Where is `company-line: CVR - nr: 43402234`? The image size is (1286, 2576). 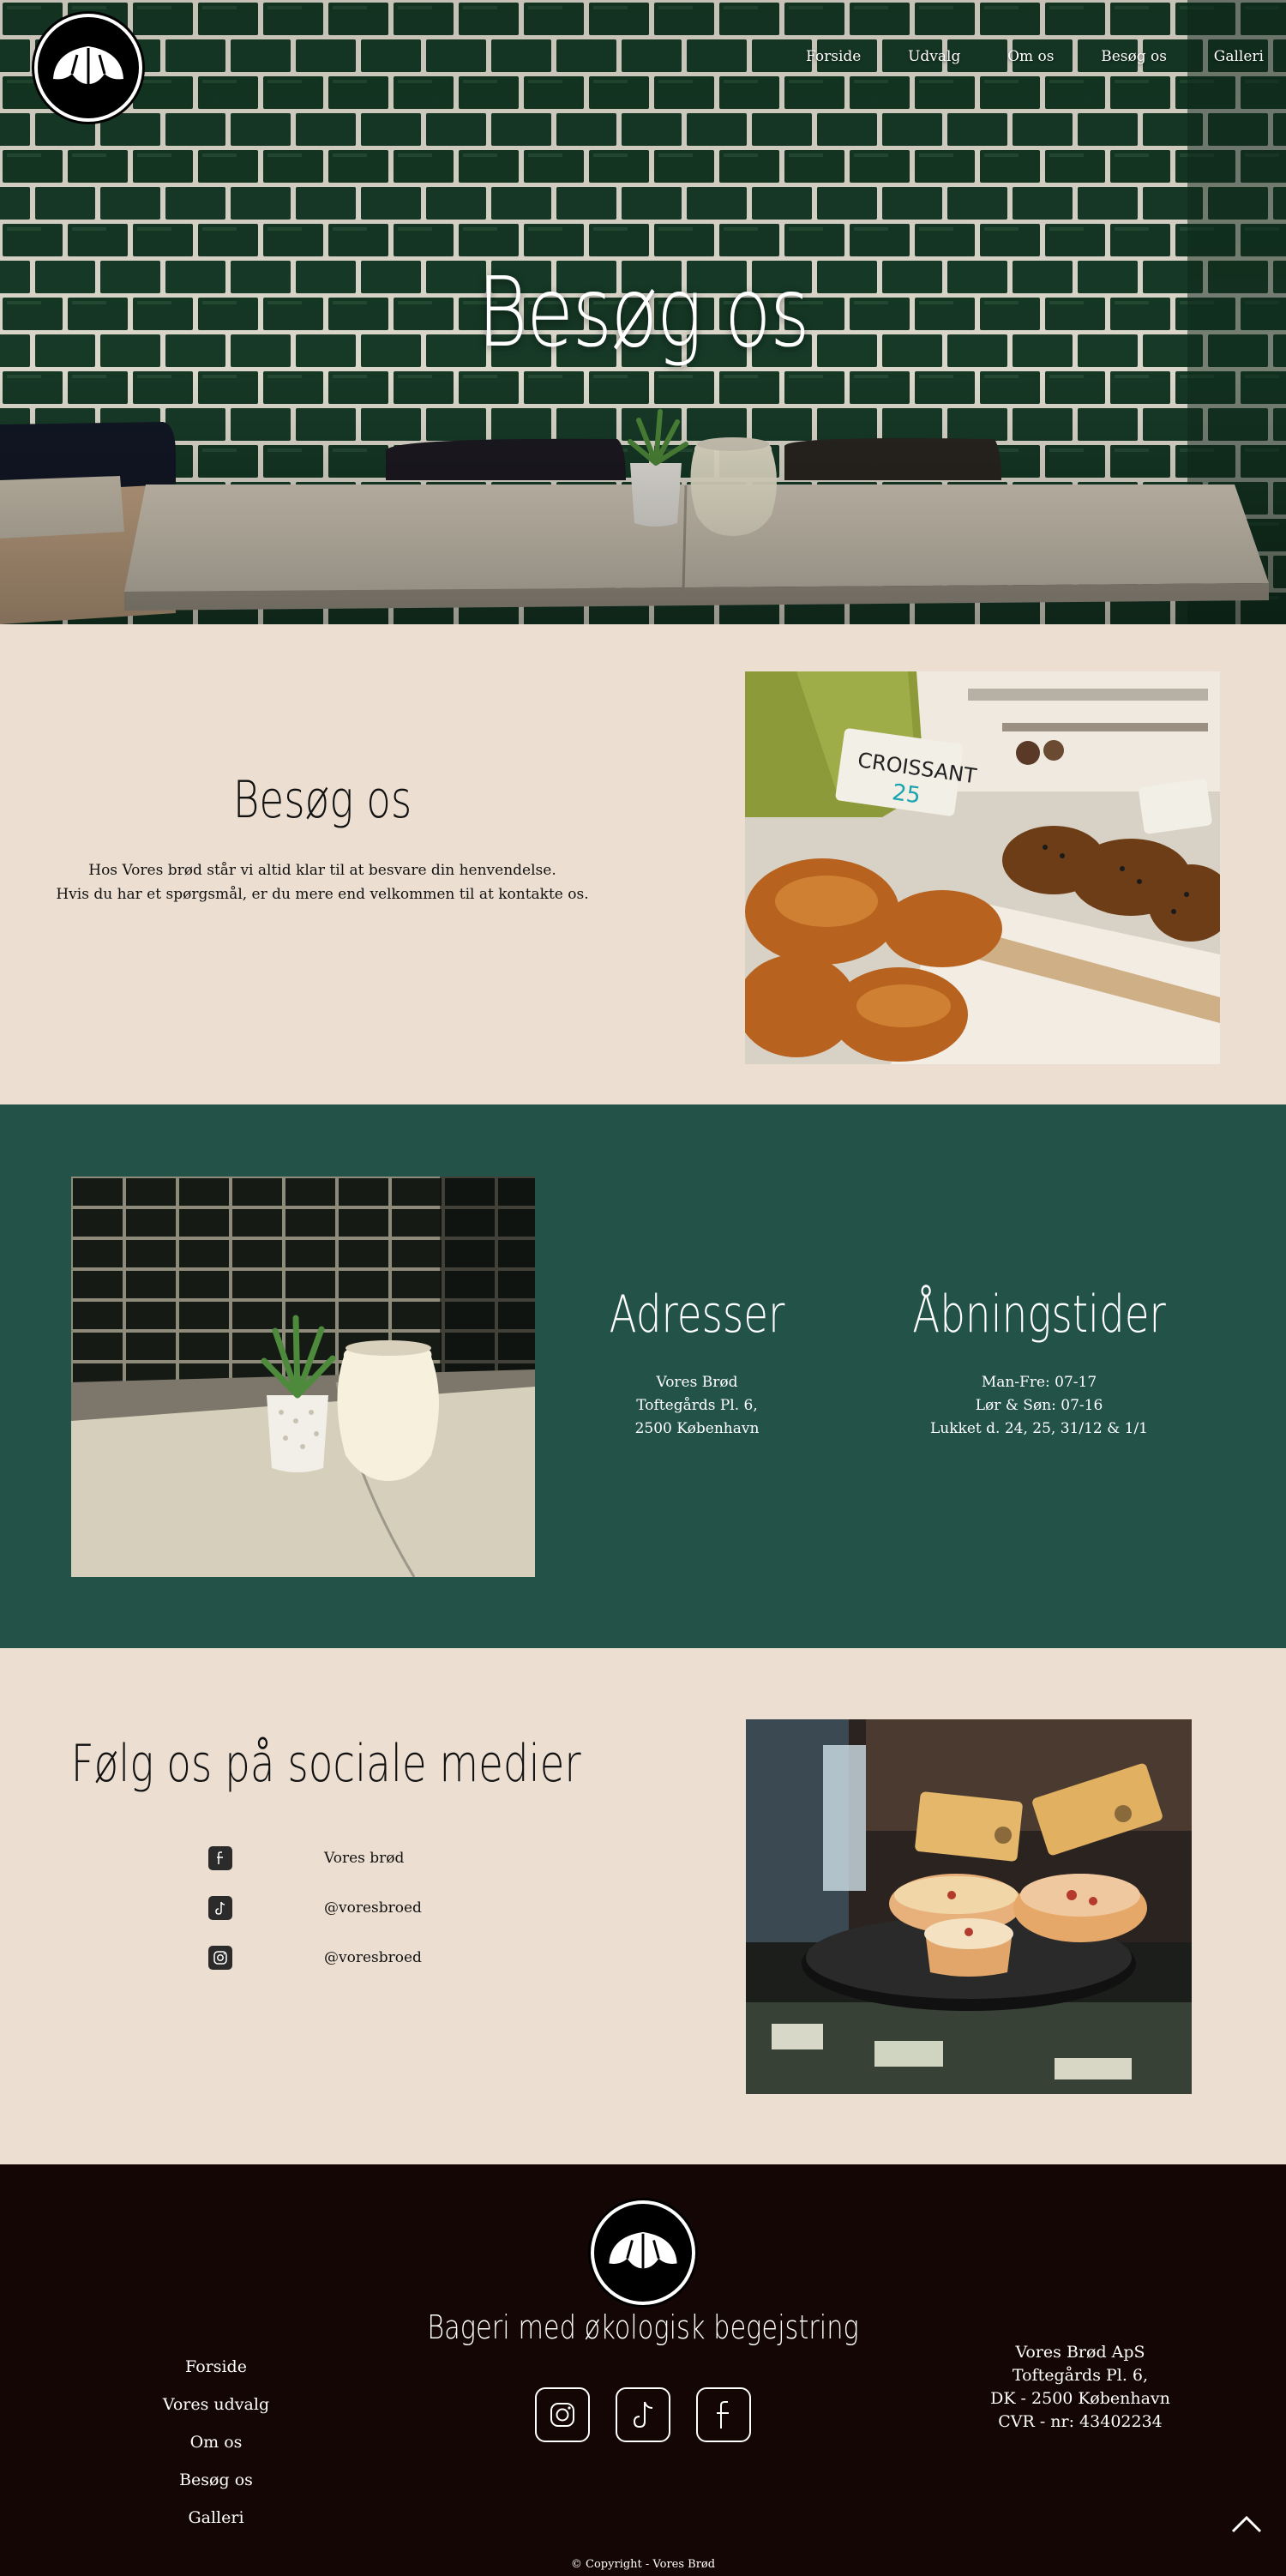 company-line: CVR - nr: 43402234 is located at coordinates (1080, 2422).